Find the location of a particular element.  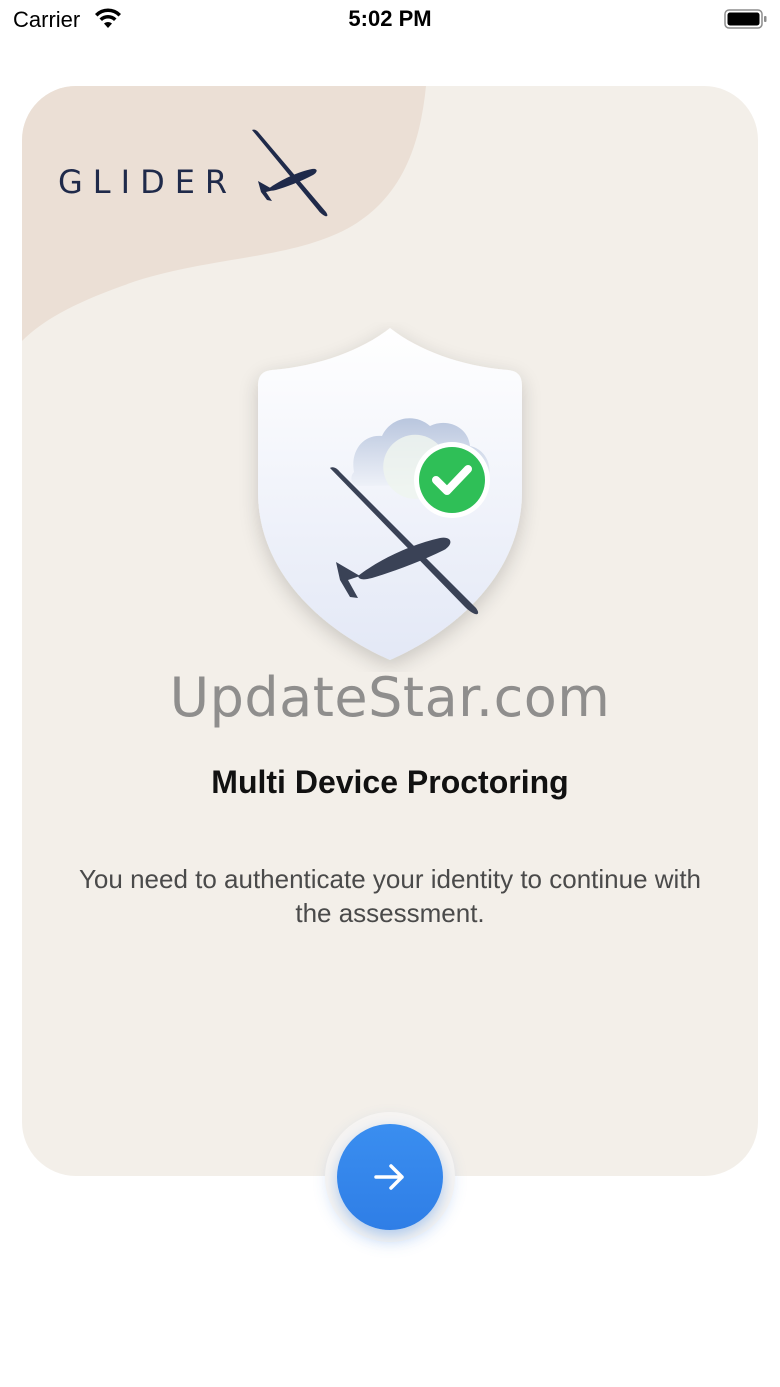

glider-plane-icon is located at coordinates (290, 173).